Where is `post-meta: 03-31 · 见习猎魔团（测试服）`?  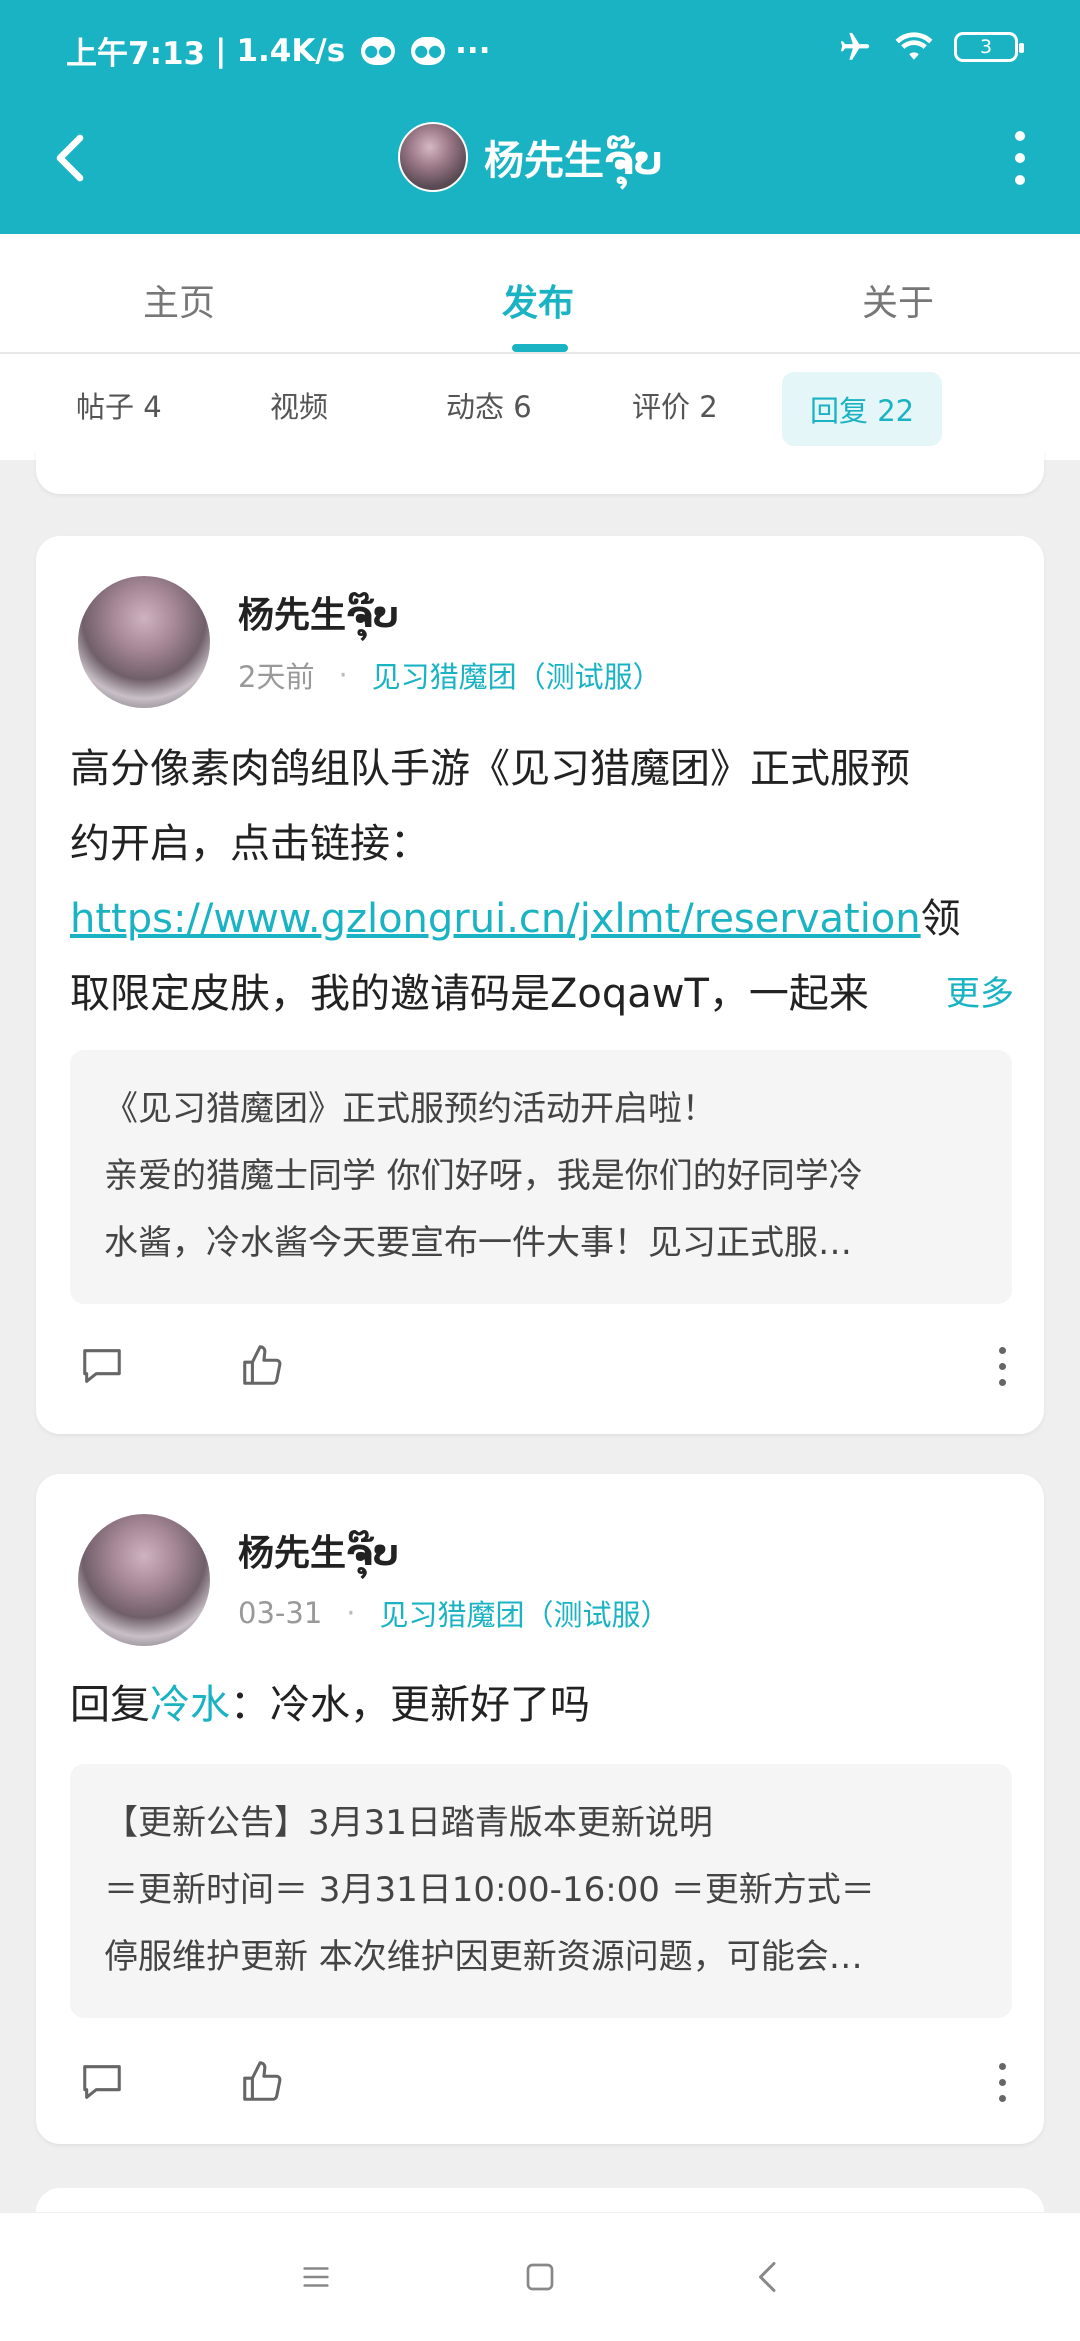
post-meta: 03-31 · 见习猎魔团（测试服） is located at coordinates (454, 1613).